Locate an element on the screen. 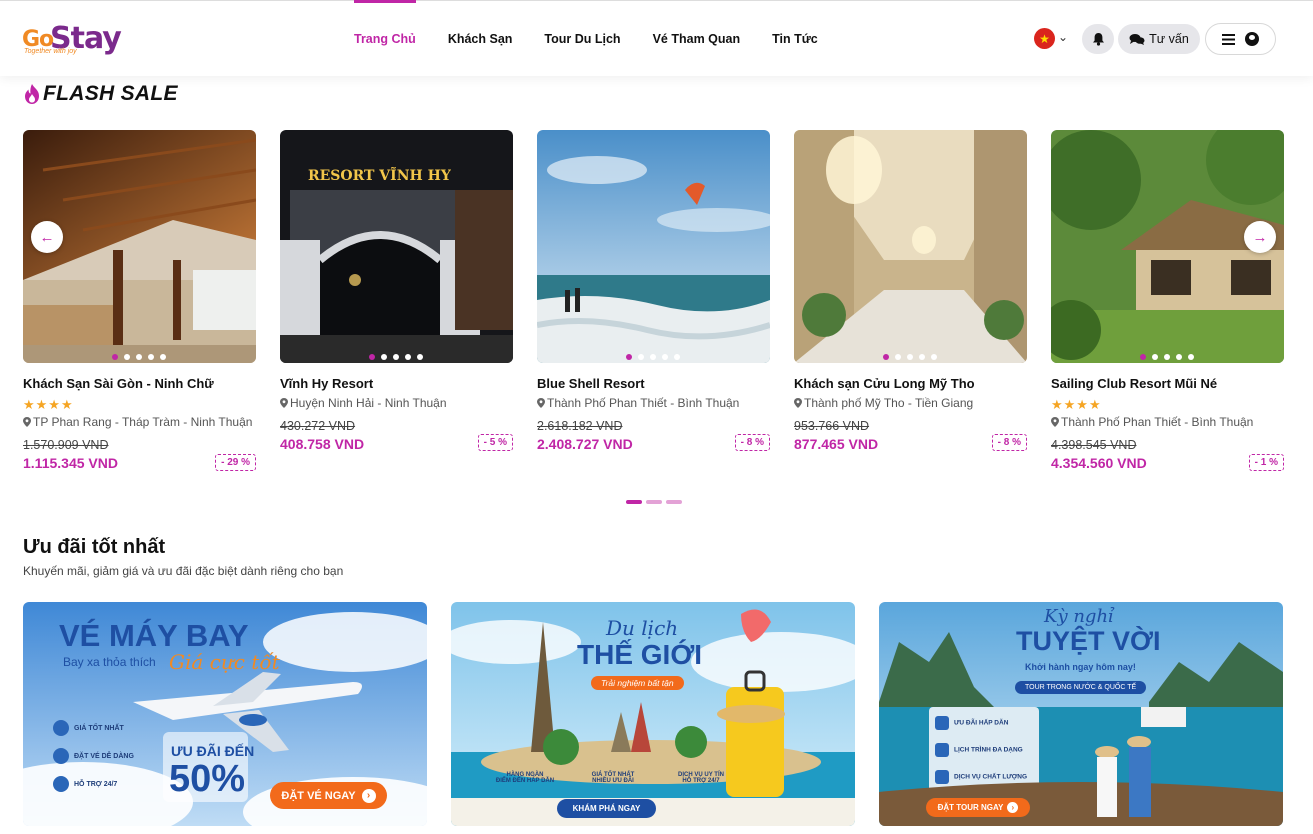 Image resolution: width=1313 pixels, height=834 pixels. discount-badge: - 1 % is located at coordinates (1266, 462).